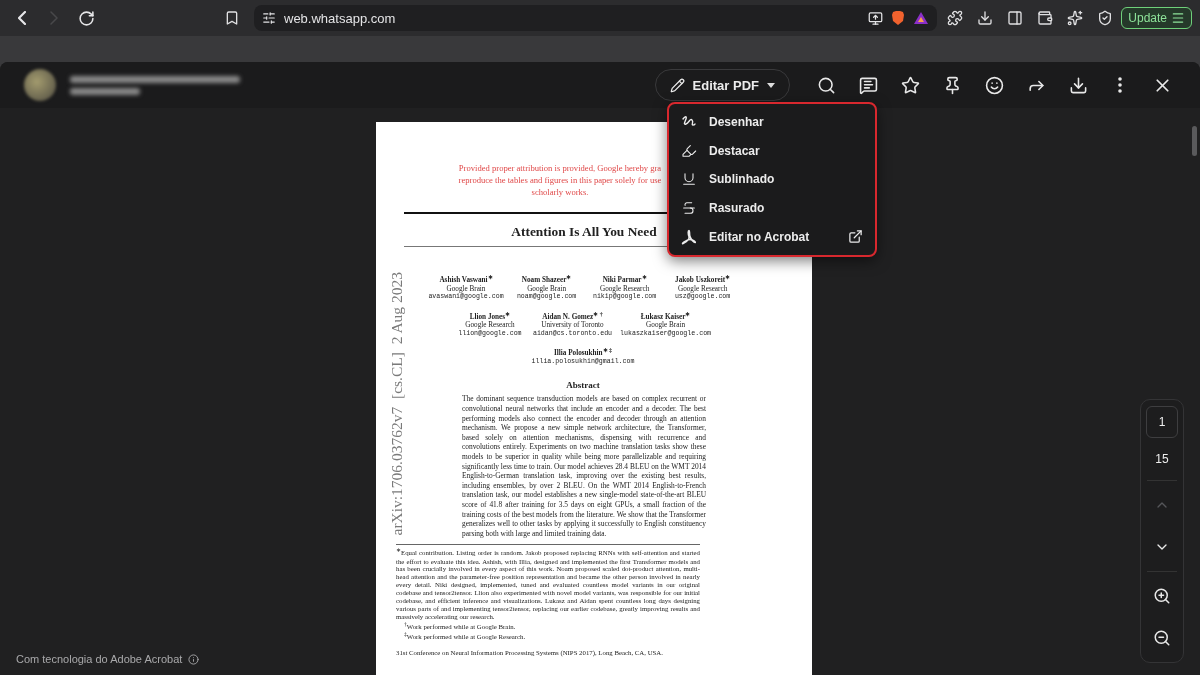 The height and width of the screenshot is (675, 1200). What do you see at coordinates (689, 236) in the screenshot?
I see `acrobat-icon` at bounding box center [689, 236].